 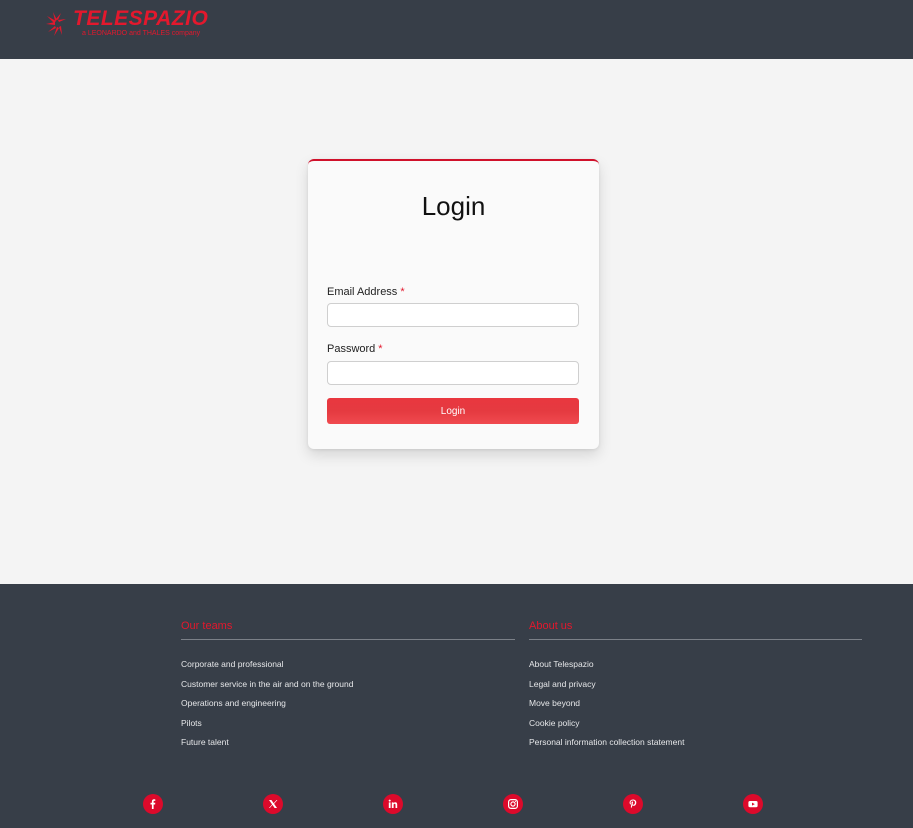 I want to click on pinterest-link, so click(x=633, y=804).